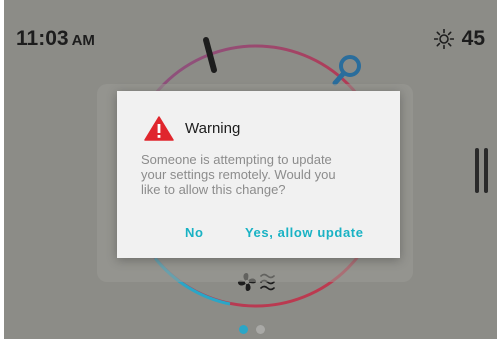 Image resolution: width=501 pixels, height=339 pixels. Describe the element at coordinates (194, 232) in the screenshot. I see `no-button: No` at that location.